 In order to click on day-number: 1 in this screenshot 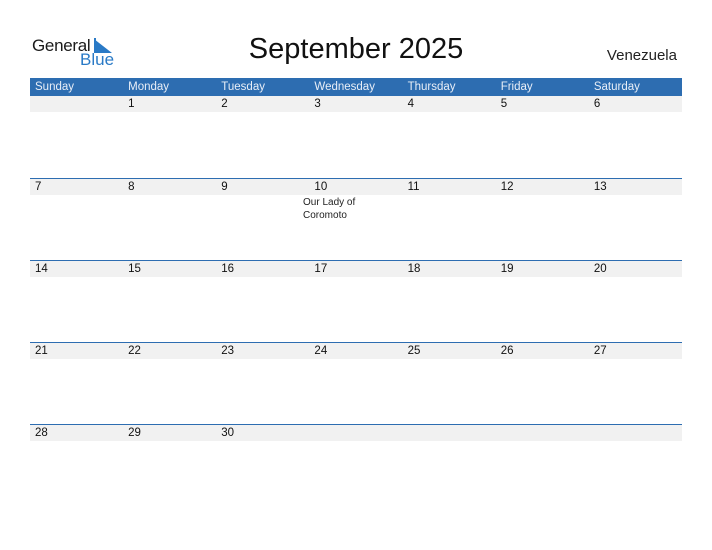, I will do `click(131, 104)`.